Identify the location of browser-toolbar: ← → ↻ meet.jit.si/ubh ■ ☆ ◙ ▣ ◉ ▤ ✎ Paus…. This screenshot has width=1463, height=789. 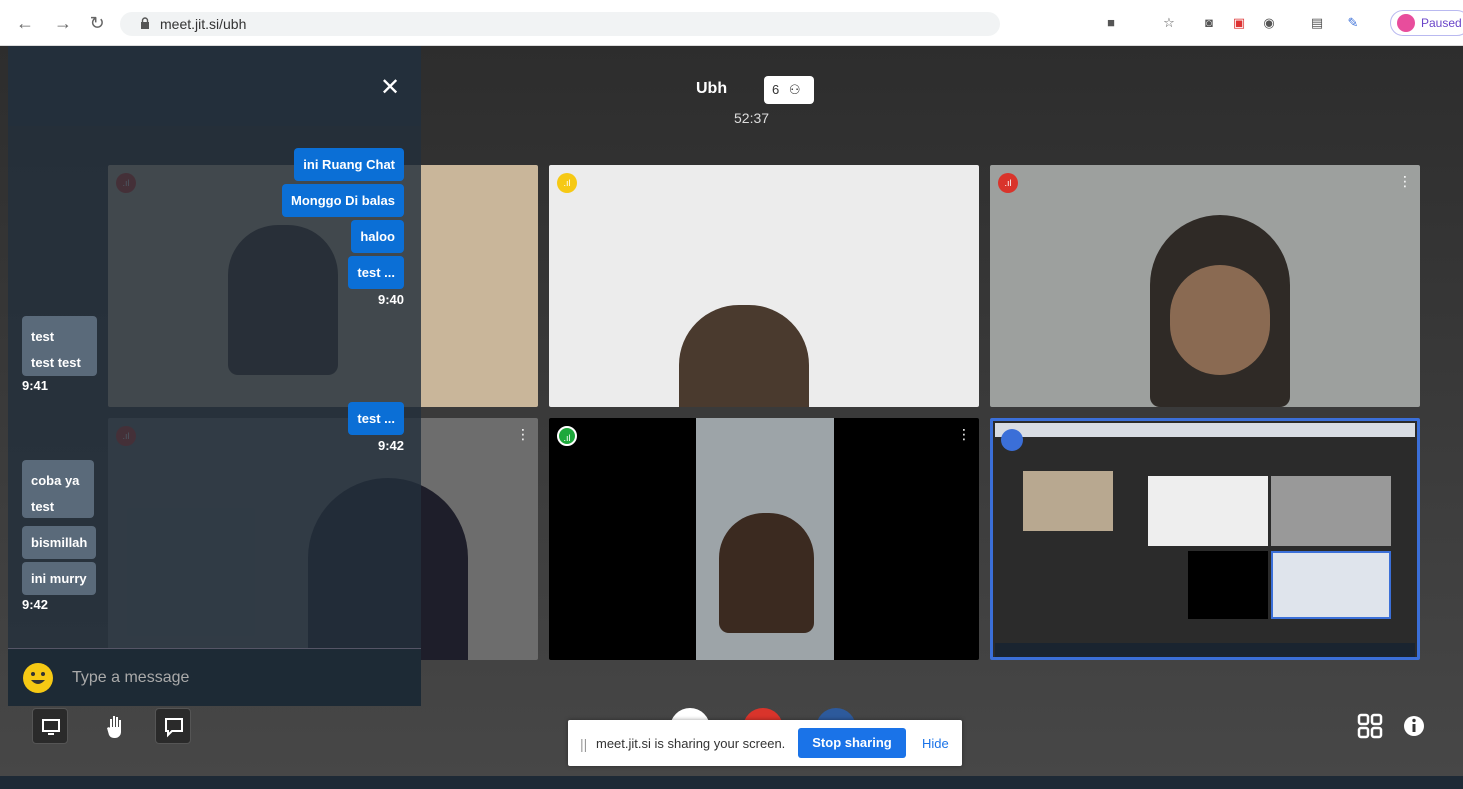
(731, 23).